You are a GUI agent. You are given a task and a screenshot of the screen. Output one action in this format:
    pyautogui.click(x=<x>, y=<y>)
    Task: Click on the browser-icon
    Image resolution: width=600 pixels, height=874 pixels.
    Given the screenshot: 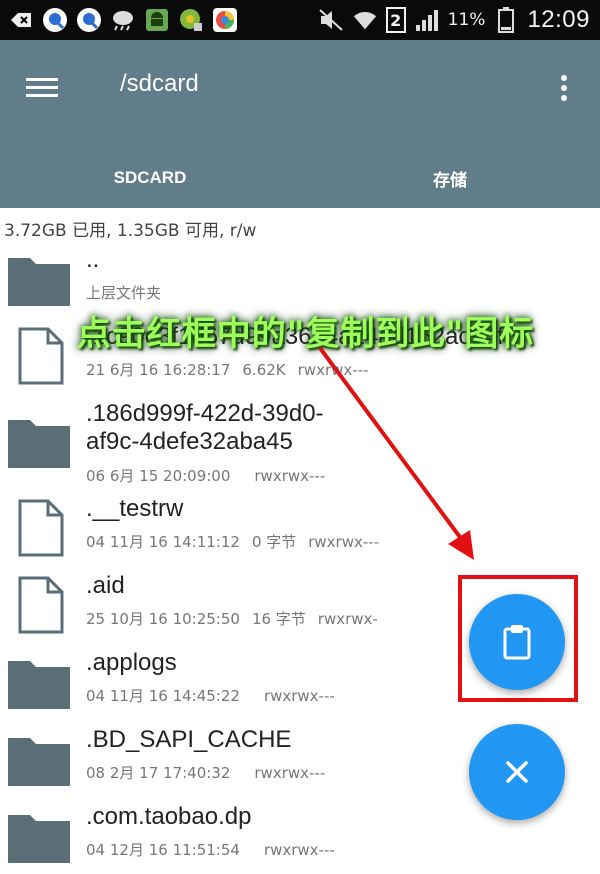 What is the action you would take?
    pyautogui.click(x=225, y=20)
    